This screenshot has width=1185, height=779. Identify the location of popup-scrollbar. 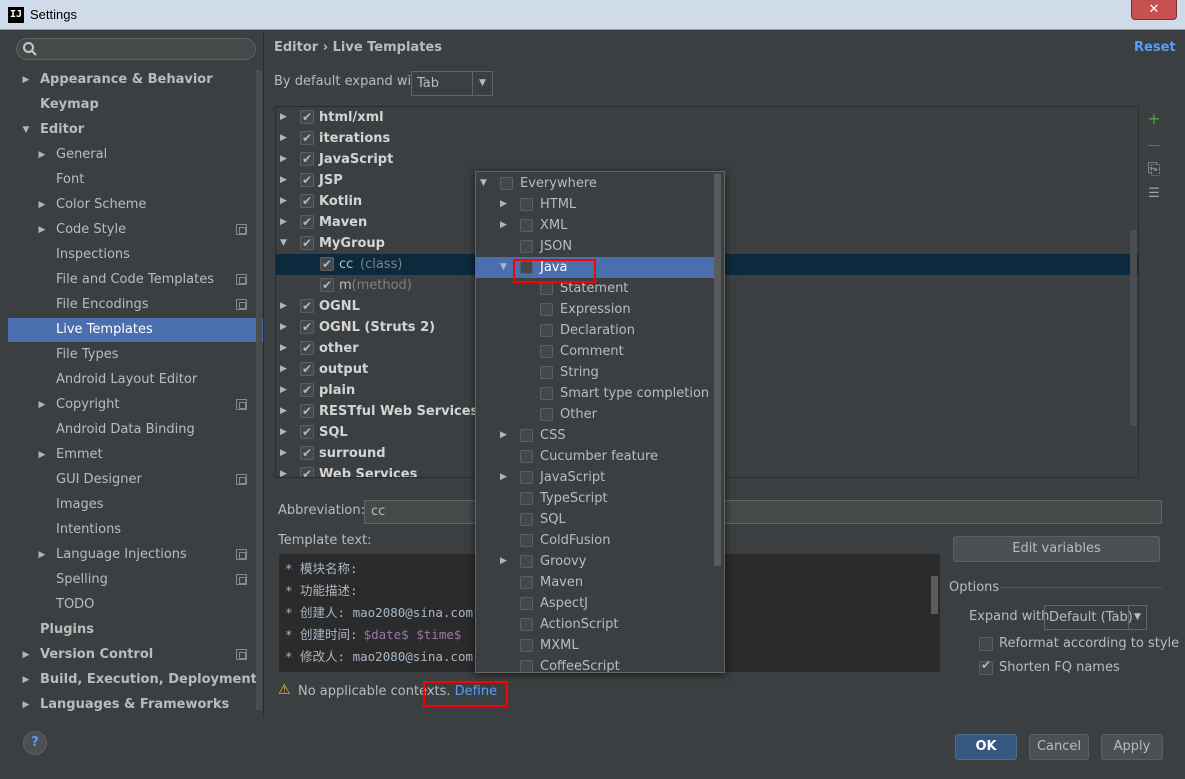
(717, 370).